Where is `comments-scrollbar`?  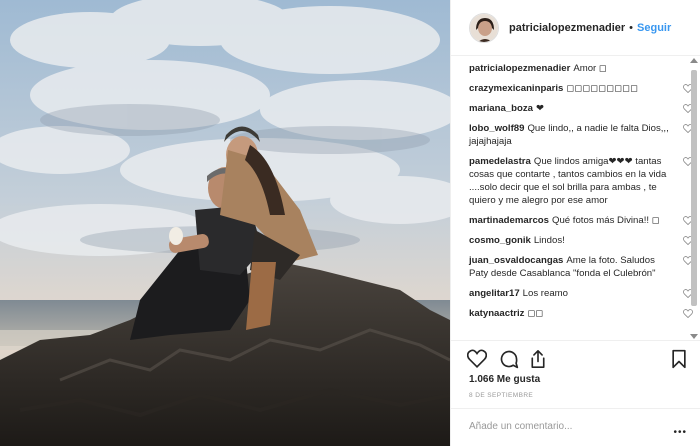
comments-scrollbar is located at coordinates (694, 198).